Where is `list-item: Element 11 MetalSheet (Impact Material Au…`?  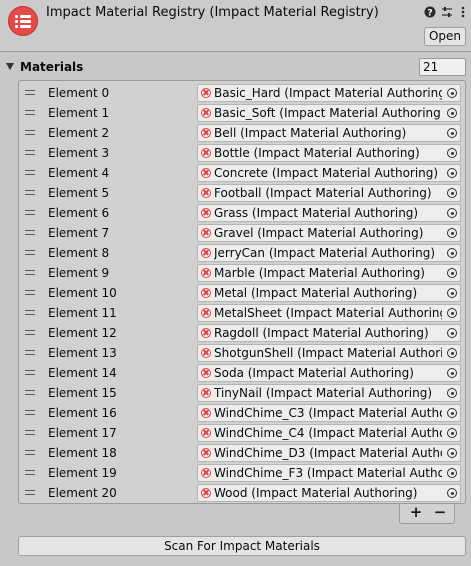
list-item: Element 11 MetalSheet (Impact Material Au… is located at coordinates (242, 313).